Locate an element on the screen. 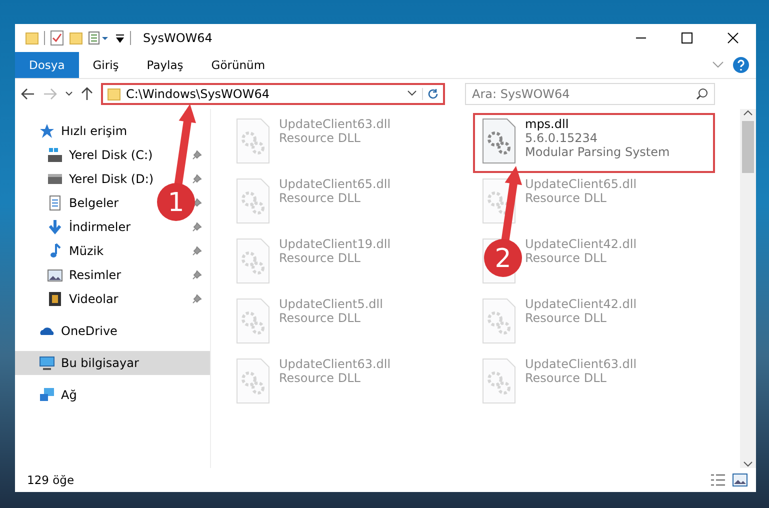 The width and height of the screenshot is (769, 508). scrollbar is located at coordinates (748, 288).